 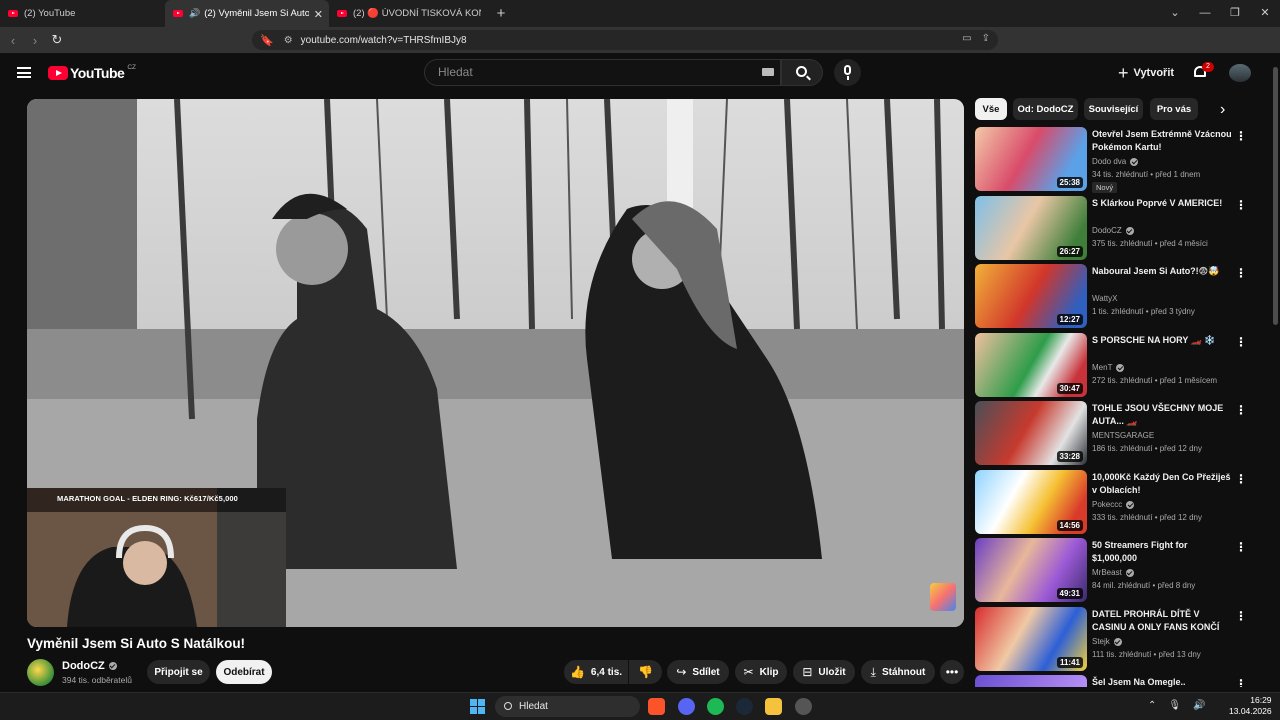 I want to click on recommended-channel: MENTSGARAGE, so click(x=1123, y=435).